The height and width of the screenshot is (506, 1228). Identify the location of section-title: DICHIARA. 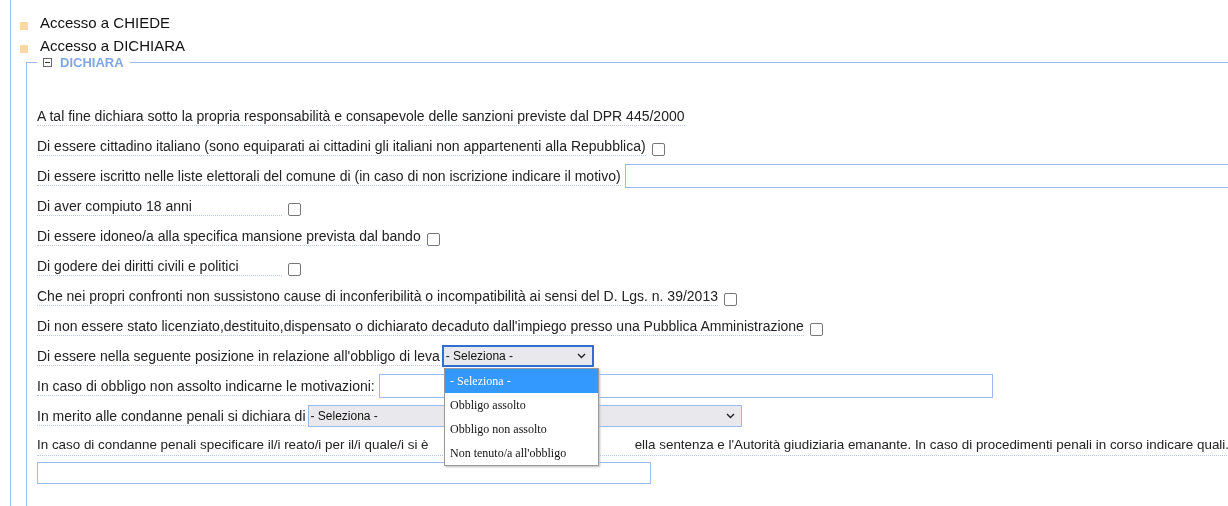
(92, 63).